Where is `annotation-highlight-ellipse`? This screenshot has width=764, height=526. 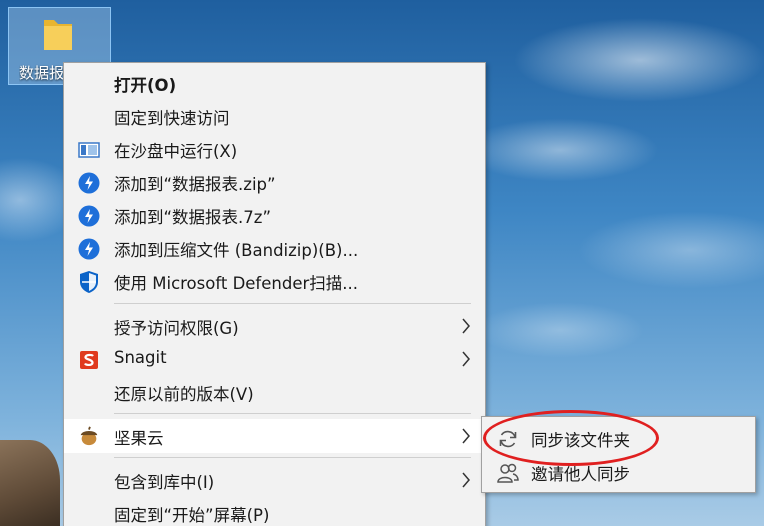 annotation-highlight-ellipse is located at coordinates (571, 438).